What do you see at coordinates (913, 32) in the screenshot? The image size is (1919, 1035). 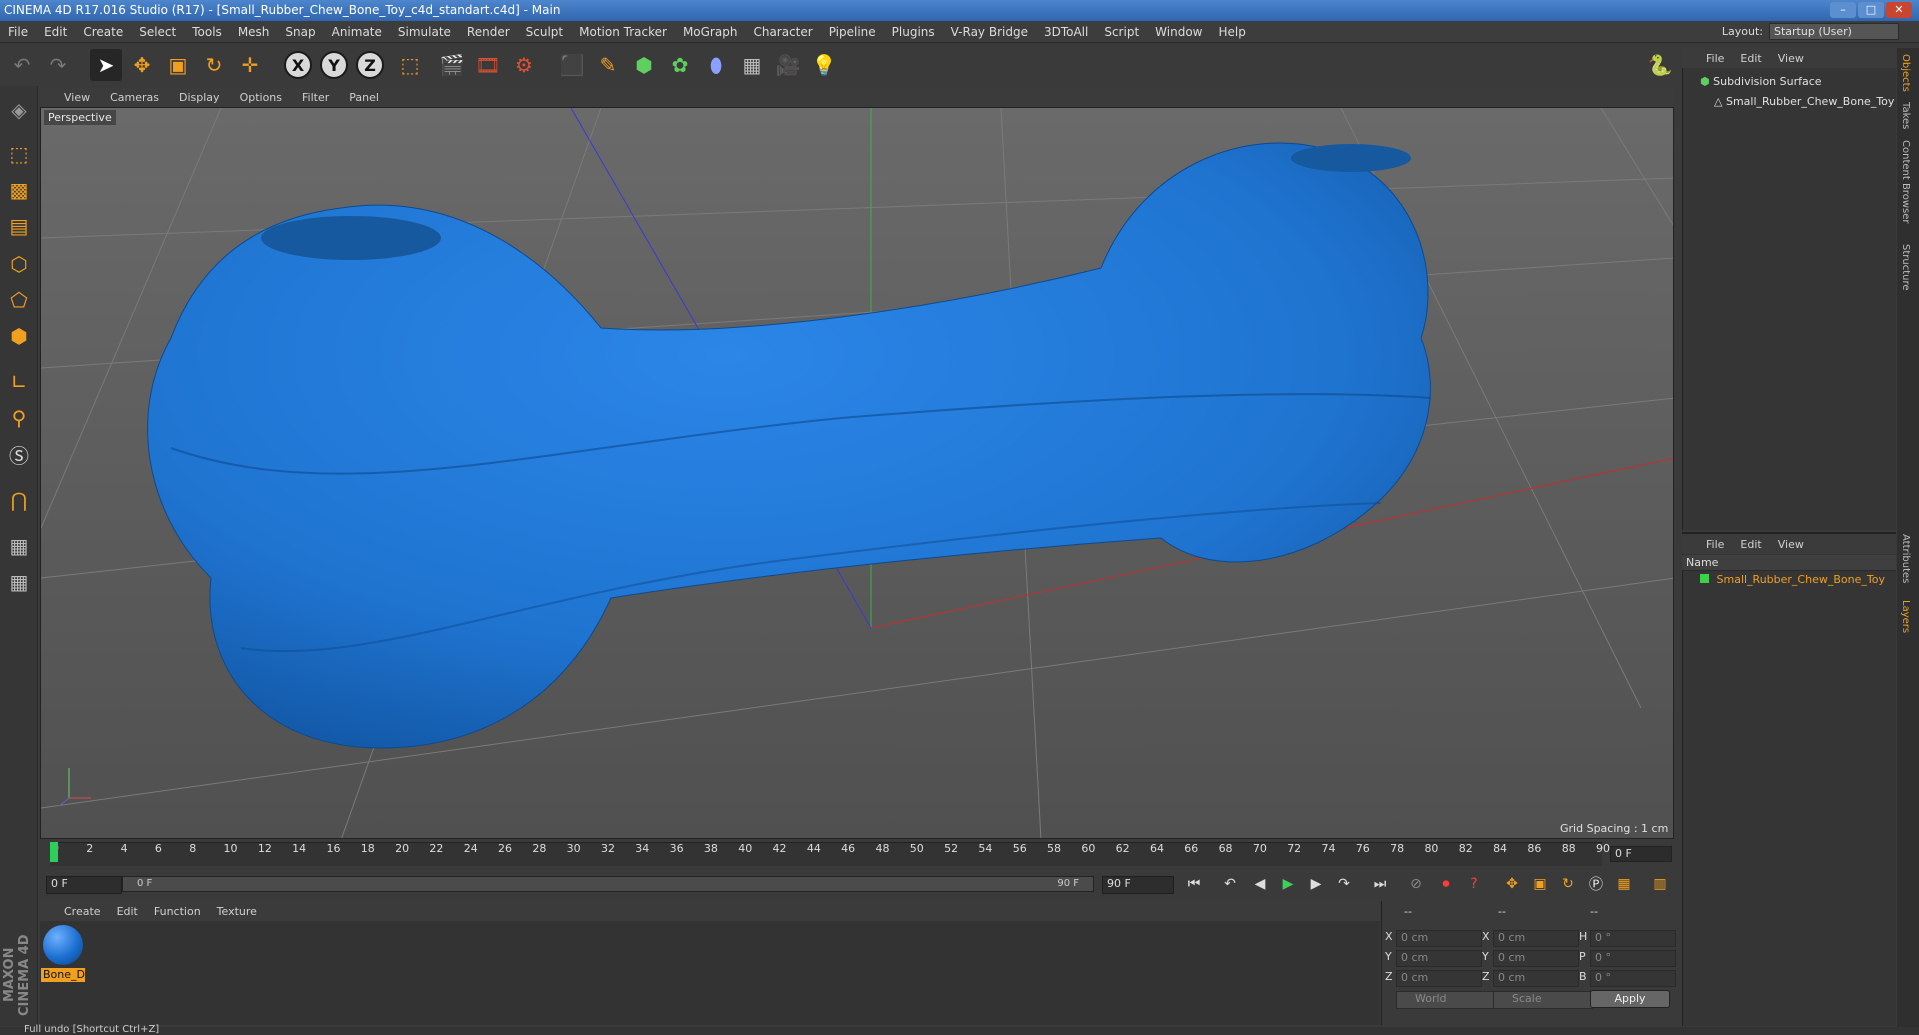 I see `menu-plugins: Plugins` at bounding box center [913, 32].